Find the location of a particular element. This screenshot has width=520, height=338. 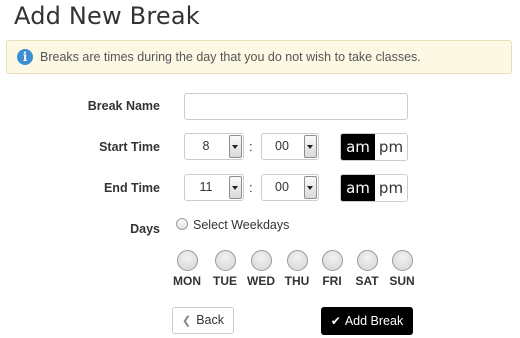

day-label: THU is located at coordinates (297, 281).